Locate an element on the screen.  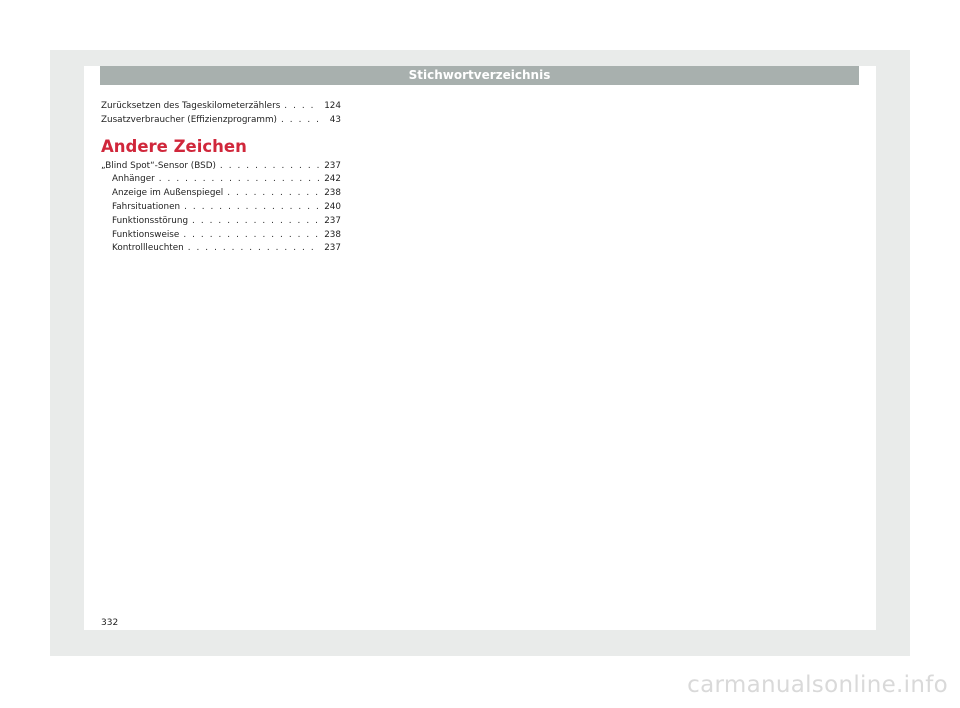
index-page-ref: 43 is located at coordinates (335, 119).